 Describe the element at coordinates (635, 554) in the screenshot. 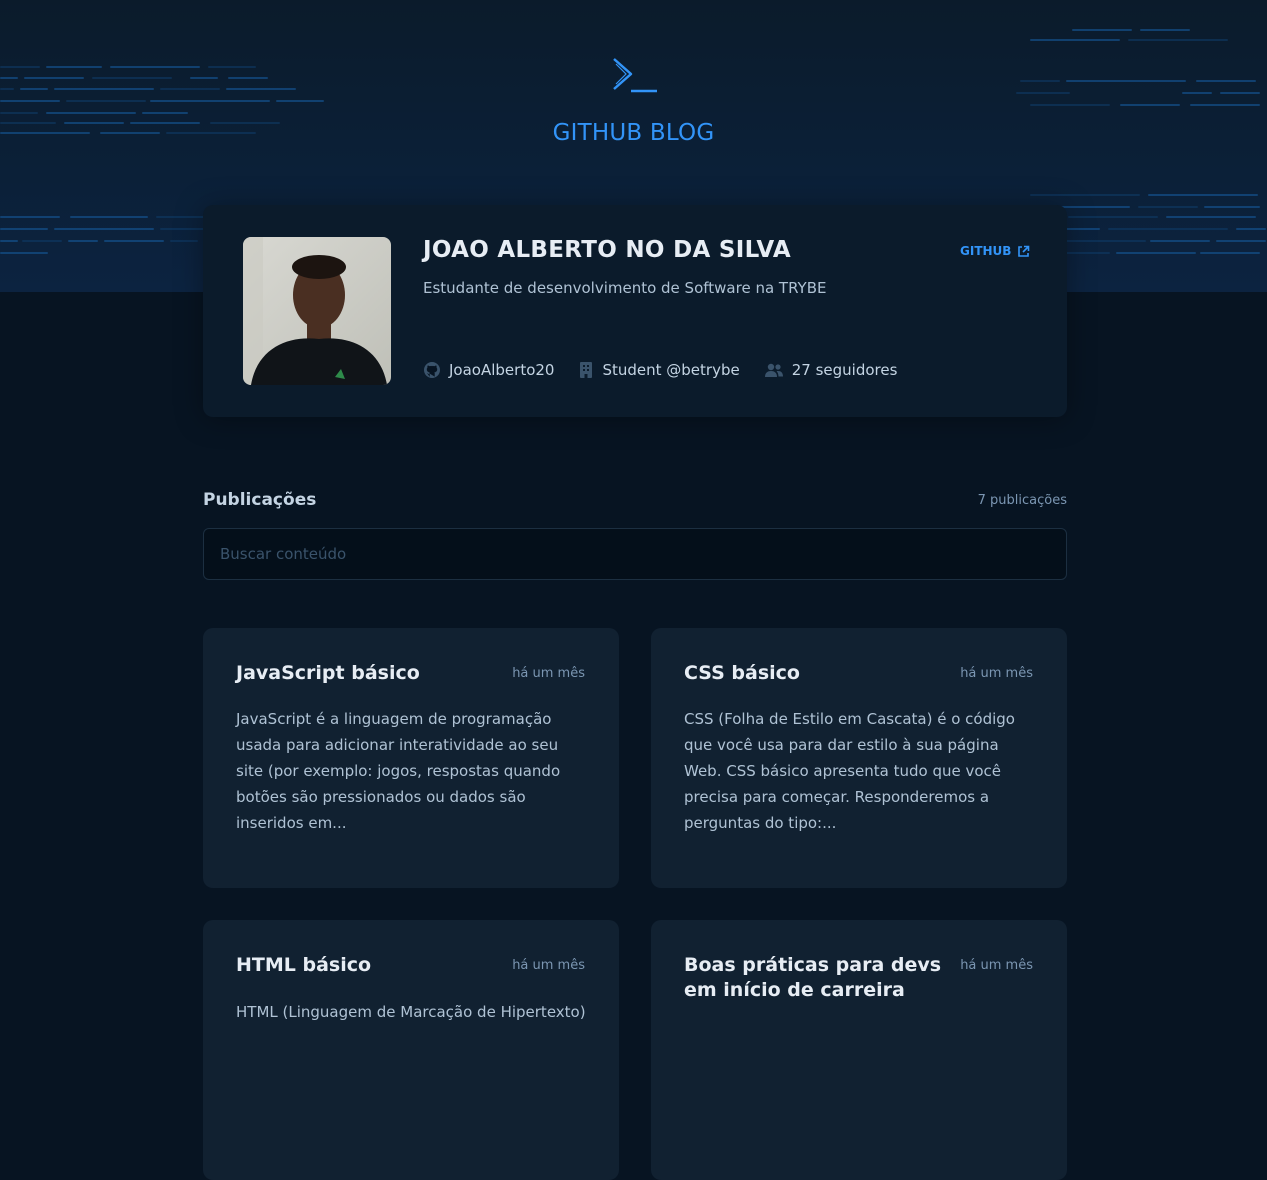

I see `search-input` at that location.